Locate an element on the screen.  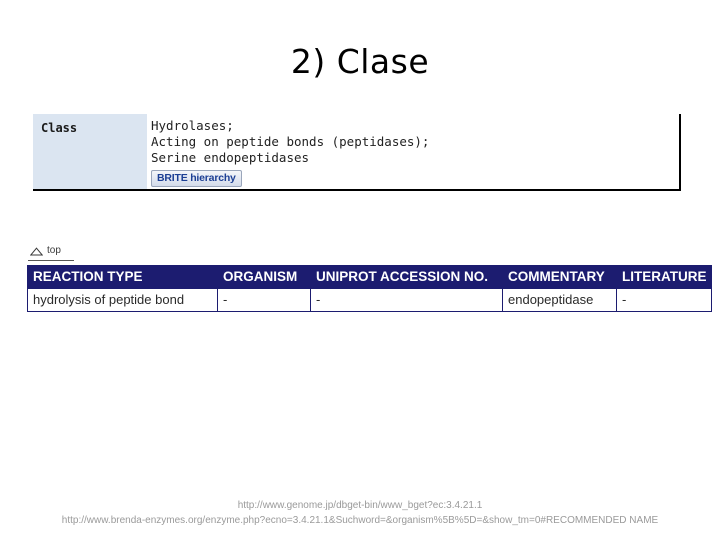
page-title: 2) Clase is located at coordinates (360, 61).